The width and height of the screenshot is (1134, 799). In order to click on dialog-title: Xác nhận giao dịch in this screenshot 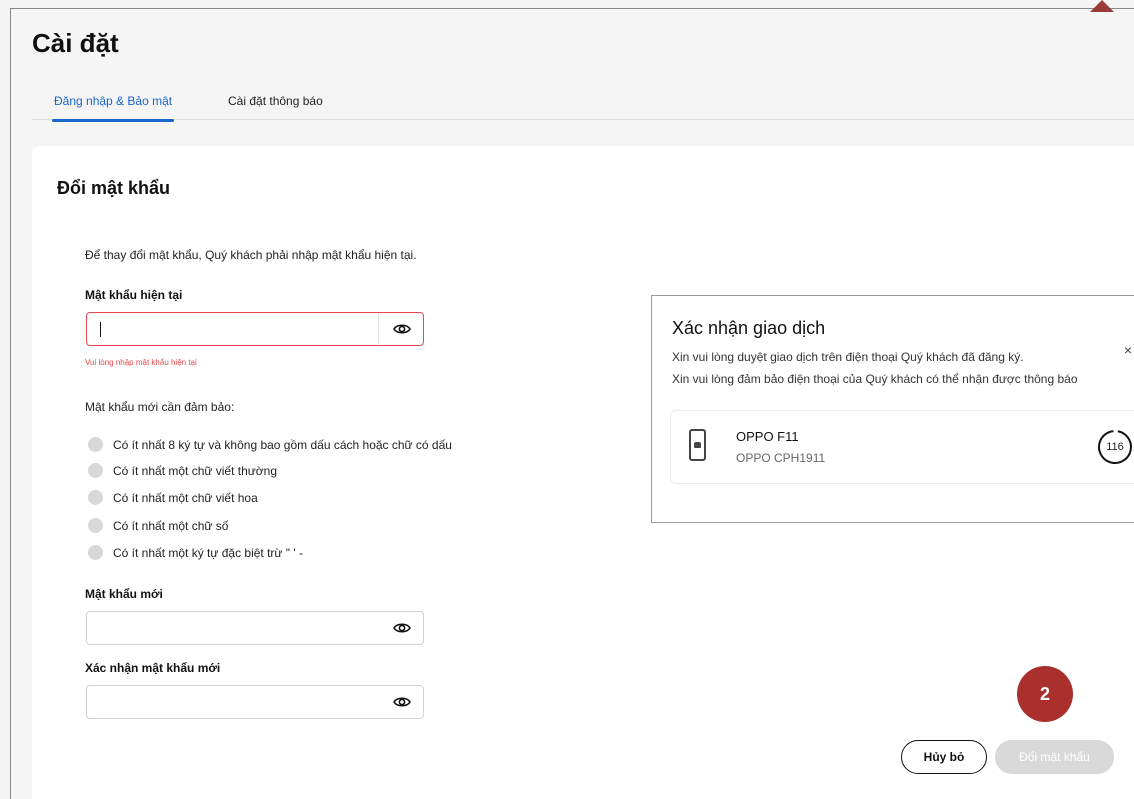, I will do `click(749, 328)`.